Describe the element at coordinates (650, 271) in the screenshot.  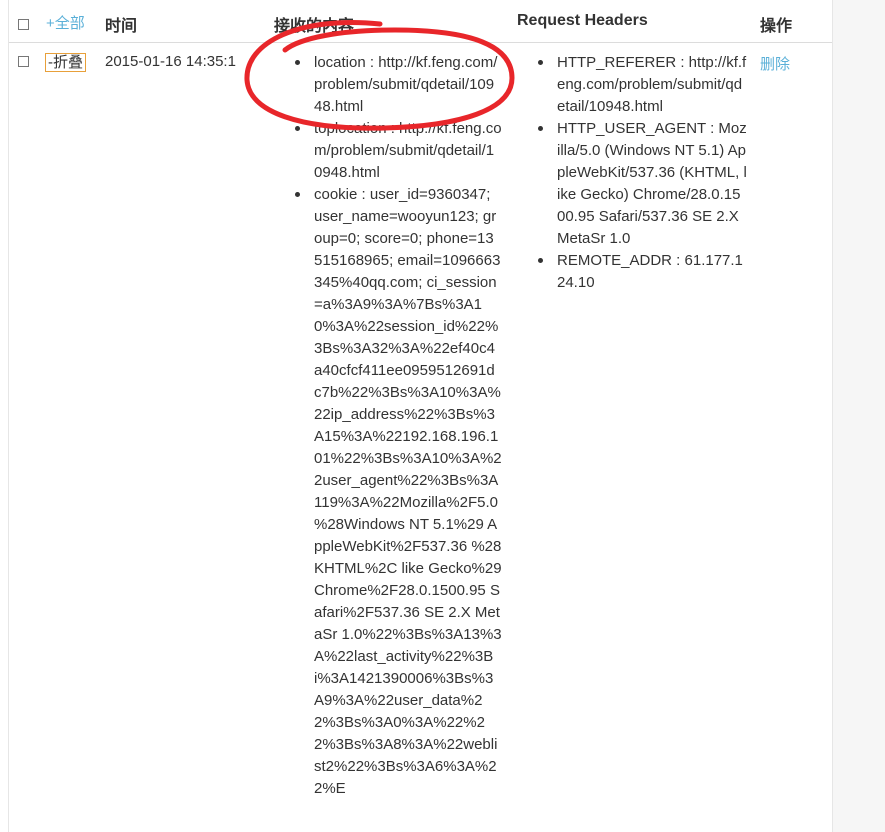
I see `header-item-text: REMOTE_ADDR : 61.177.124.10` at that location.